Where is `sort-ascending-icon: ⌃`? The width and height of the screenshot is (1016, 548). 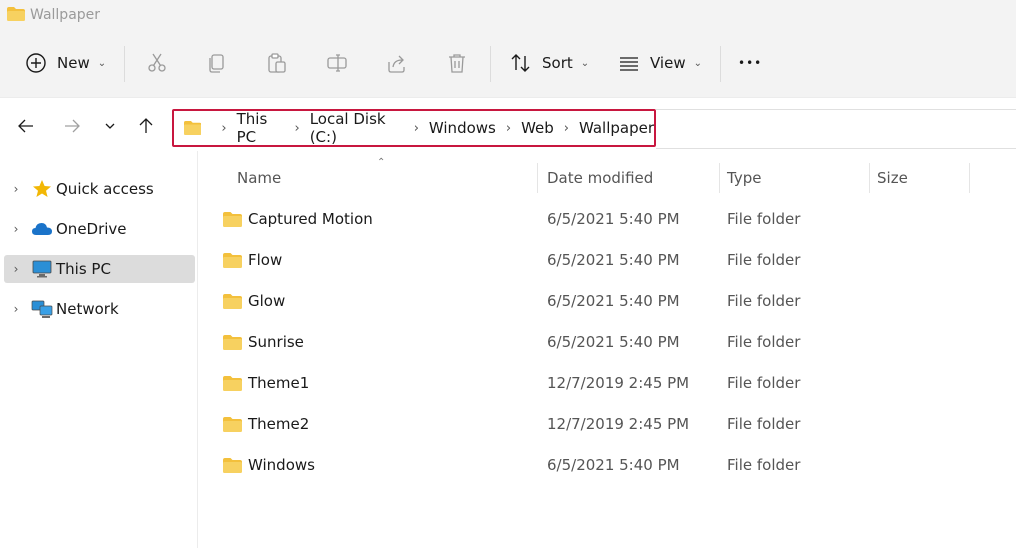
sort-ascending-icon: ⌃ is located at coordinates (381, 162).